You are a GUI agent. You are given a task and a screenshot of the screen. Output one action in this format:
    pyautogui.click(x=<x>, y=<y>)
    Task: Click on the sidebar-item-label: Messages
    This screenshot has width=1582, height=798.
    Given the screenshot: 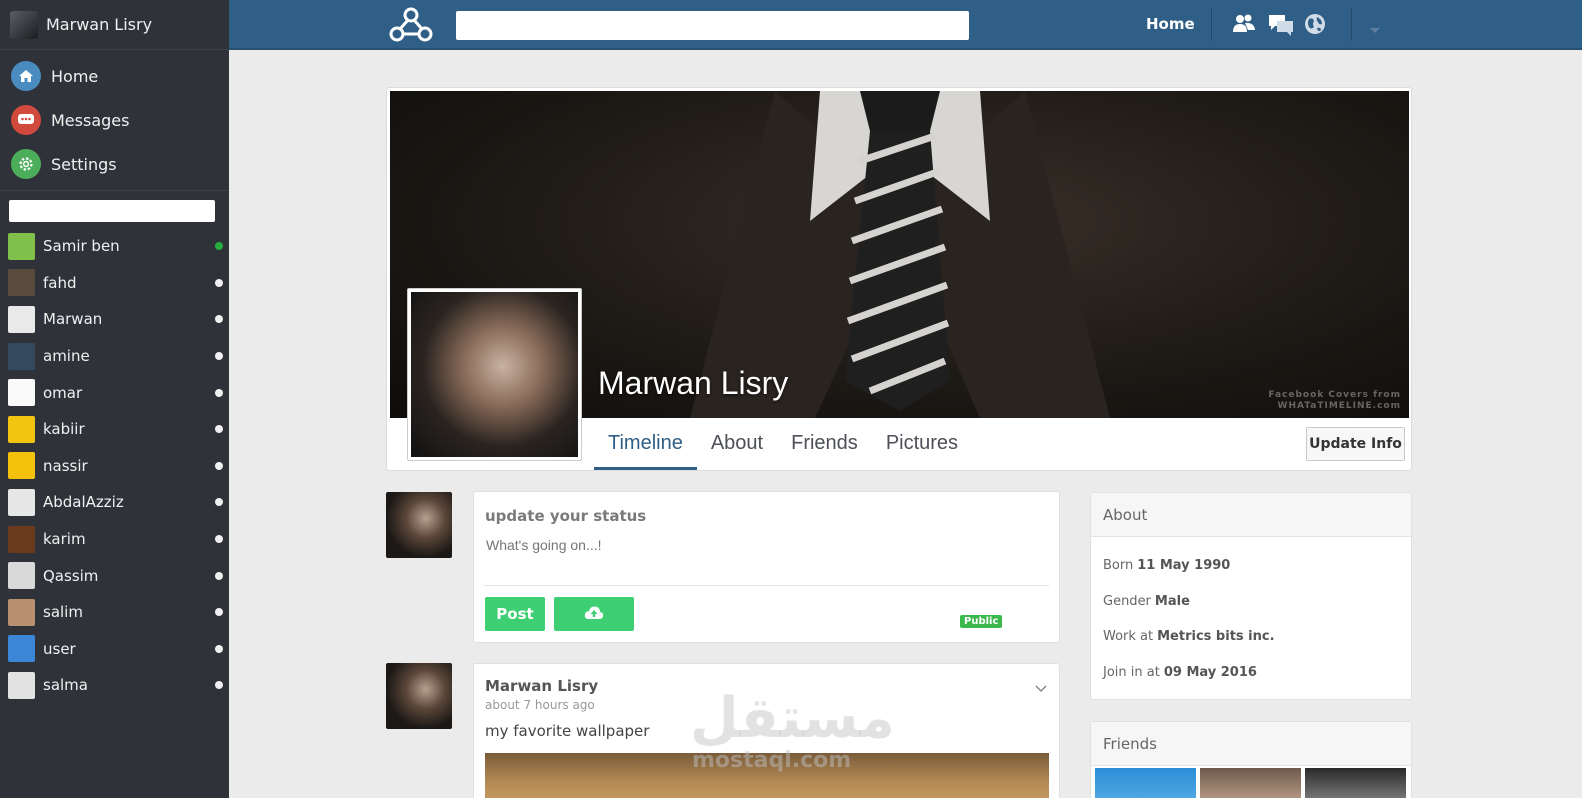 What is the action you would take?
    pyautogui.click(x=90, y=120)
    